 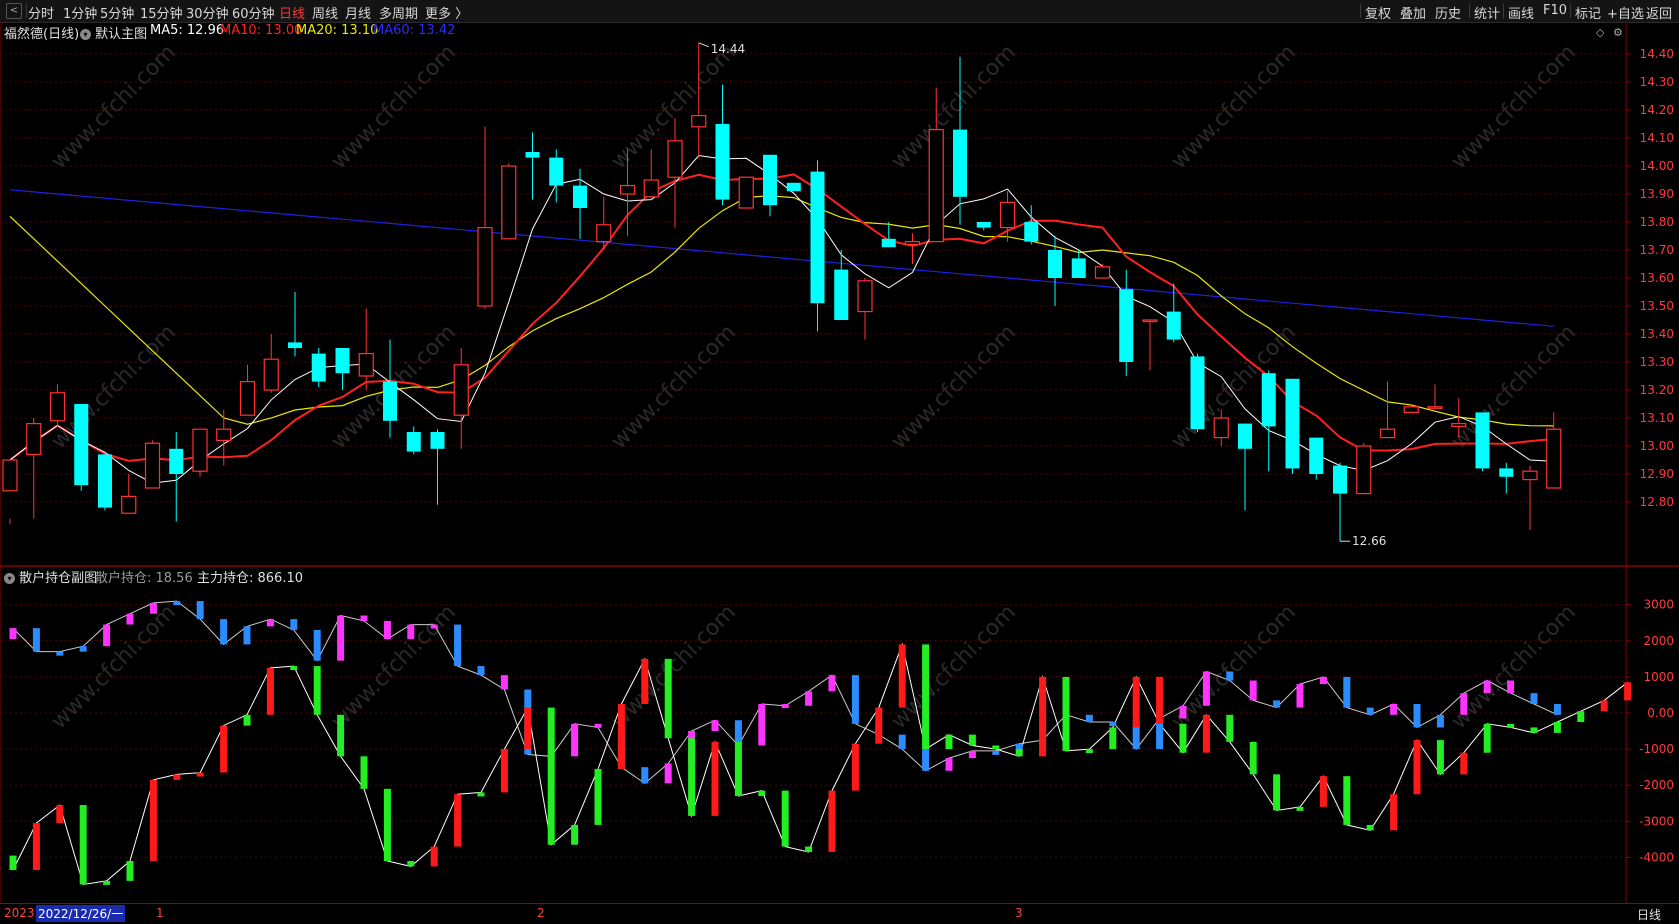 I want to click on period-tab-more: 更多 〉, so click(x=446, y=12).